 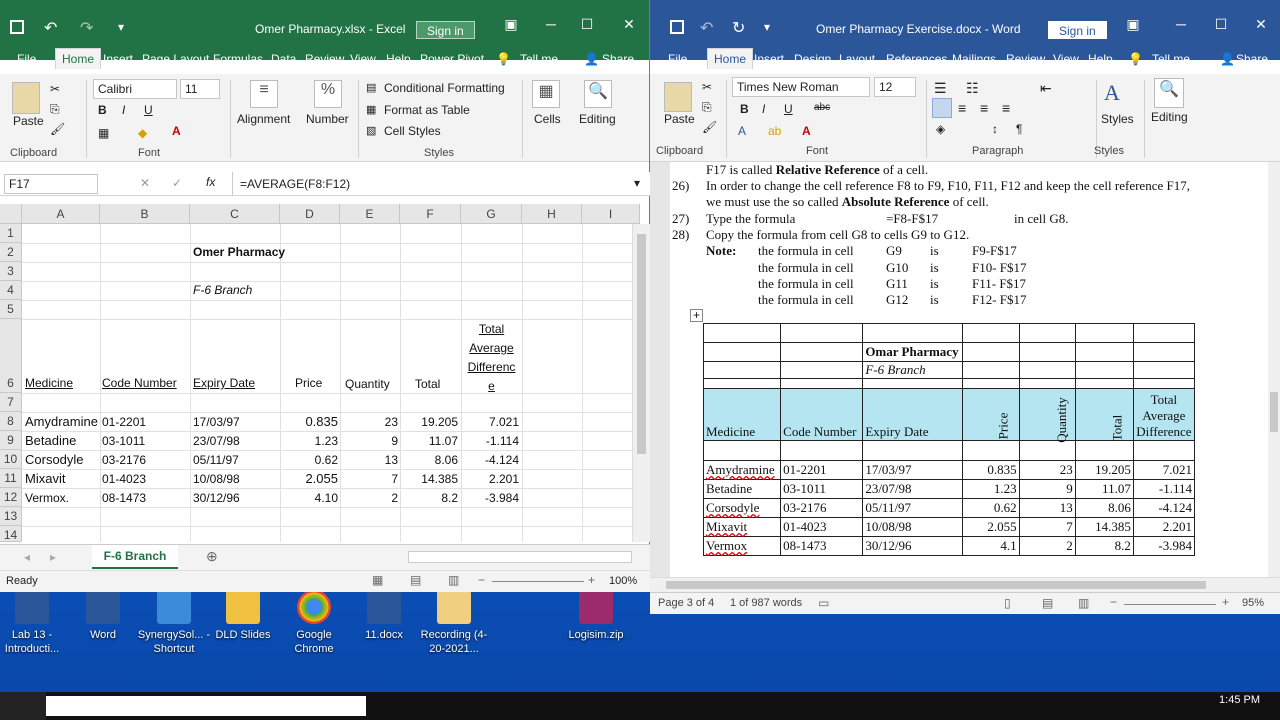 What do you see at coordinates (222, 290) in the screenshot?
I see `cell-c4: F-6 Branch` at bounding box center [222, 290].